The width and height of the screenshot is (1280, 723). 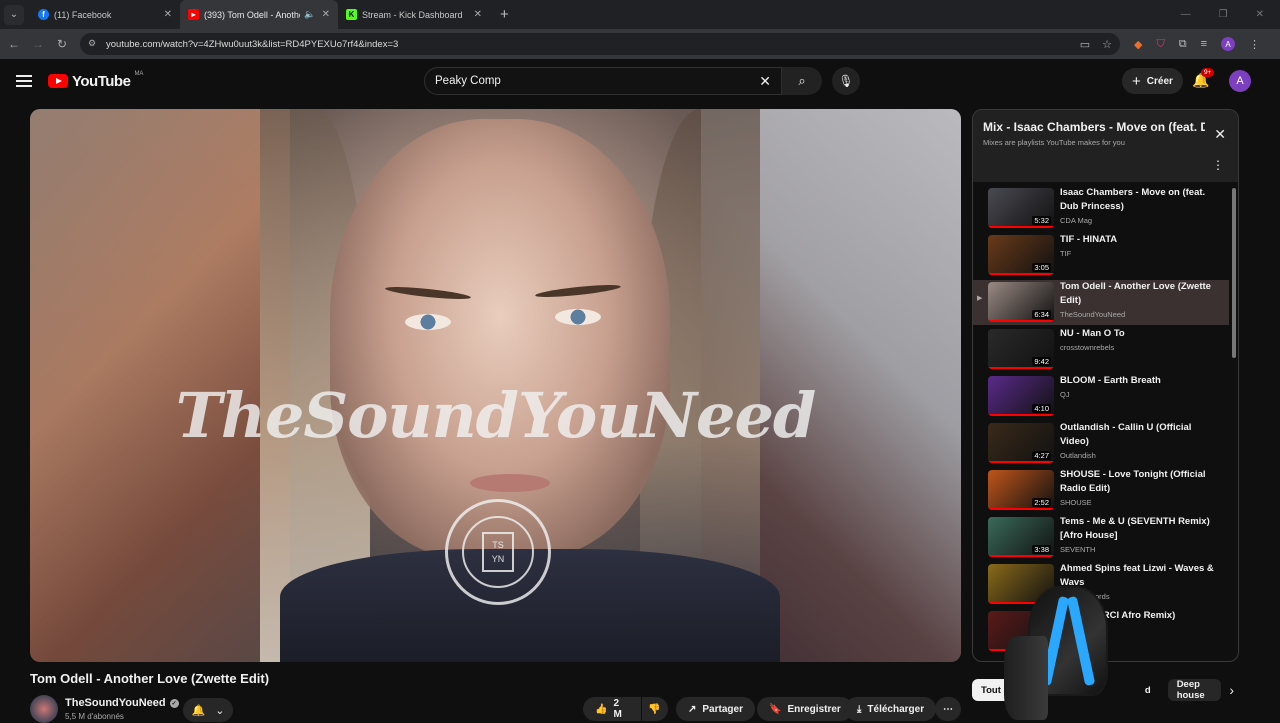 I want to click on tab-search-button: ⌄, so click(x=14, y=14).